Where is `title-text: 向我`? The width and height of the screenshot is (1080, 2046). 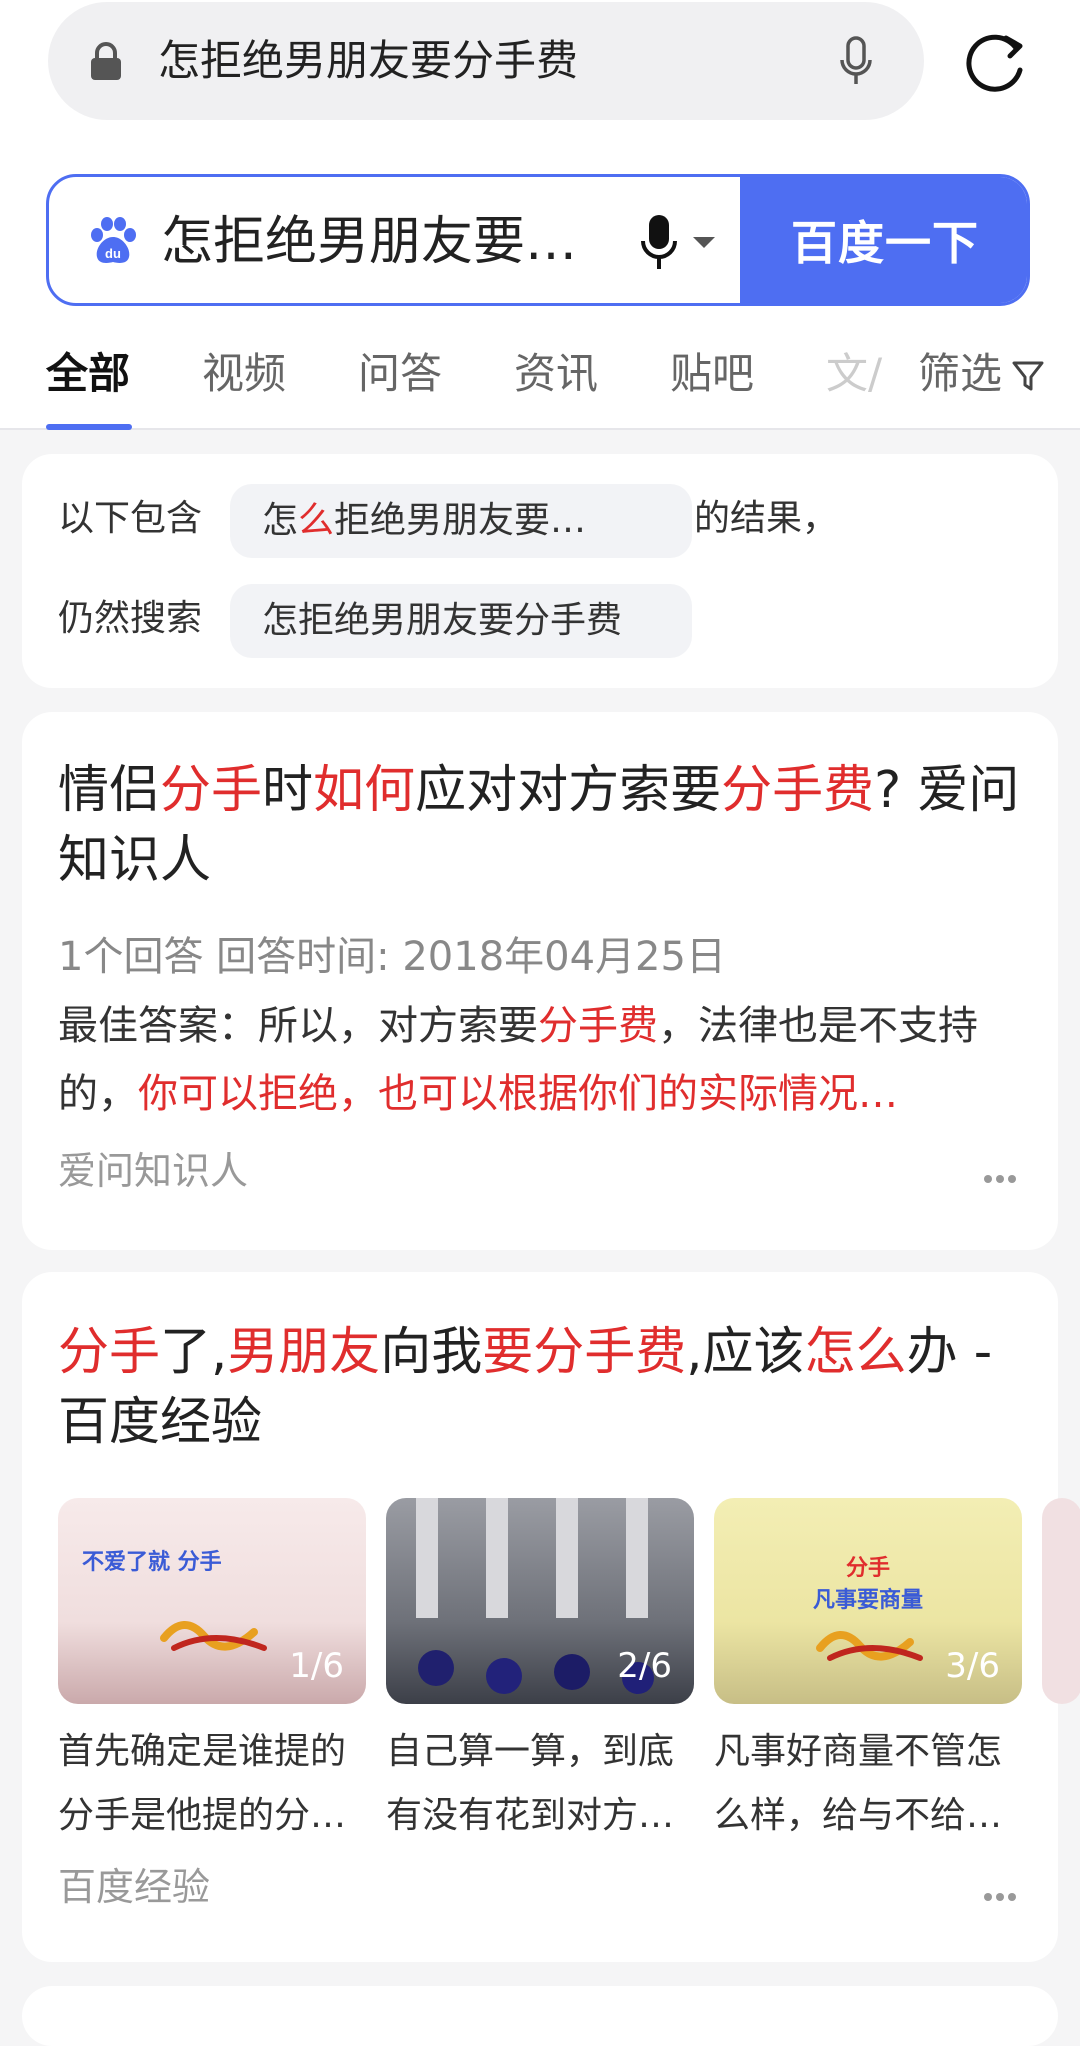 title-text: 向我 is located at coordinates (431, 1352).